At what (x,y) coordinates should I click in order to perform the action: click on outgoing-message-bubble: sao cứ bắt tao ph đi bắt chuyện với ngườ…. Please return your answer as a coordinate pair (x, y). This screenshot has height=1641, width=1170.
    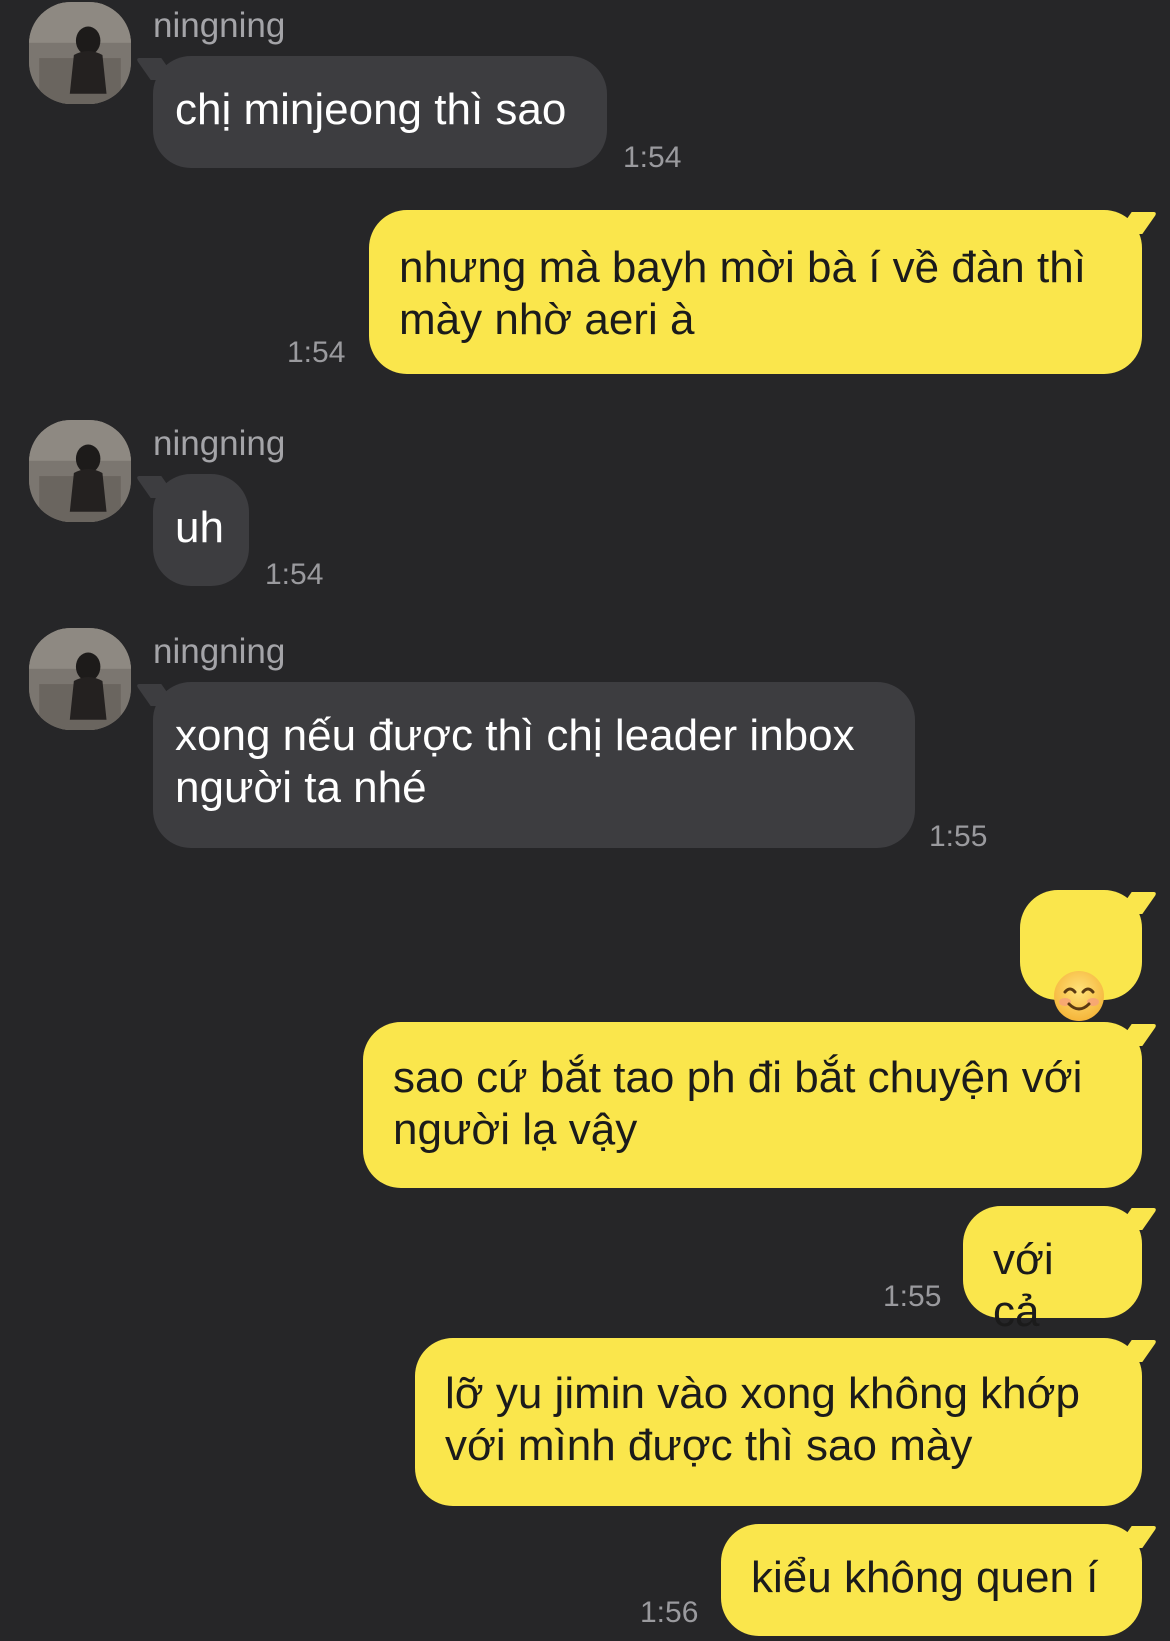
    Looking at the image, I should click on (752, 1105).